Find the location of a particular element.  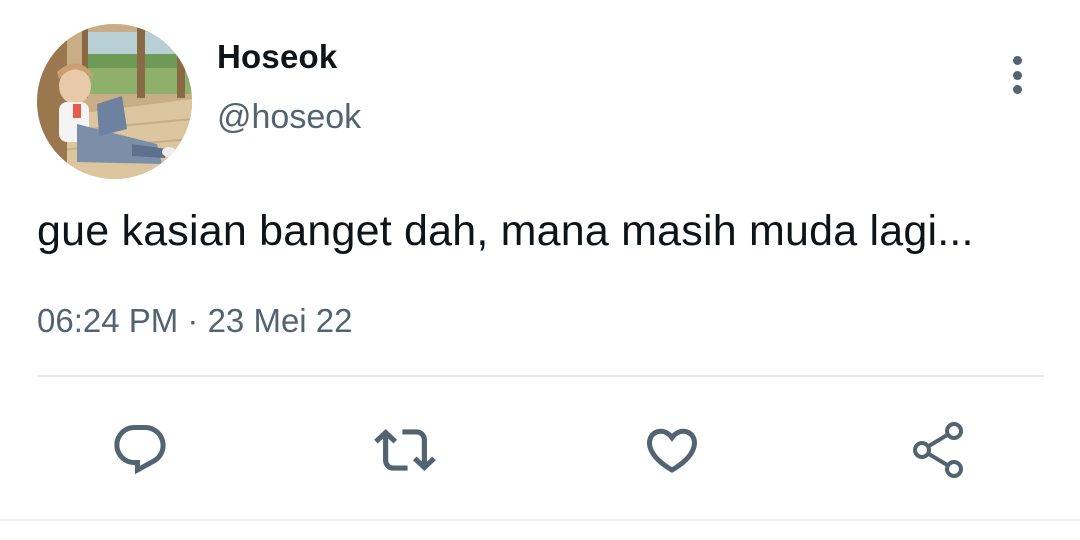

more-options-button is located at coordinates (1017, 75).